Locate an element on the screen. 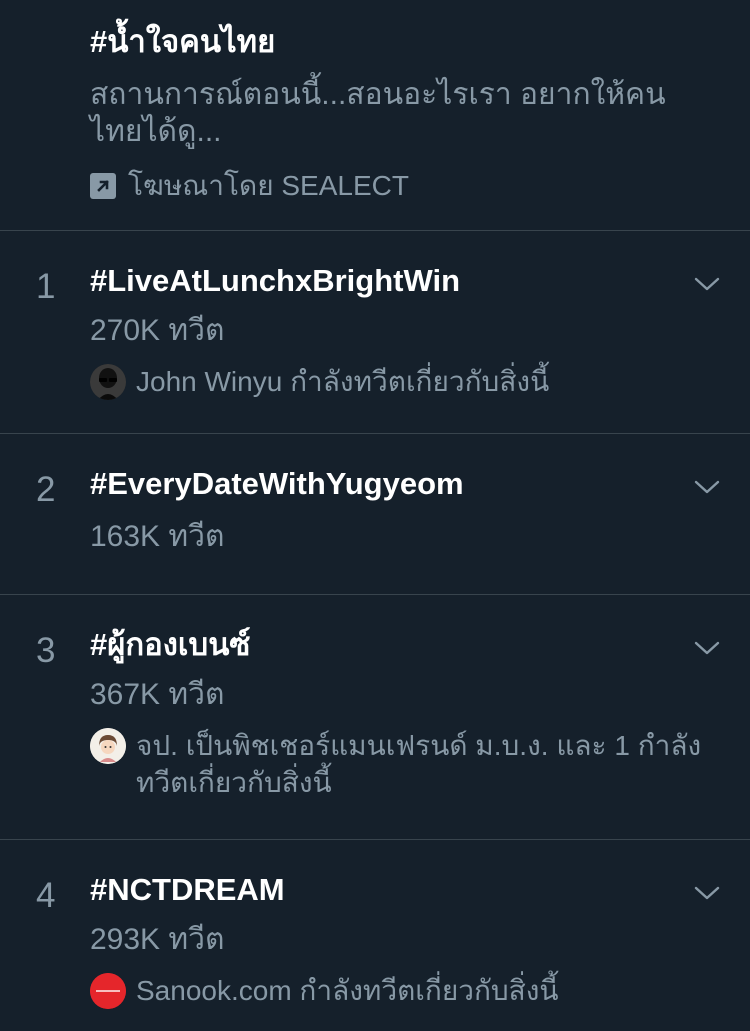 The image size is (750, 1031). promoted-arrow-icon is located at coordinates (103, 186).